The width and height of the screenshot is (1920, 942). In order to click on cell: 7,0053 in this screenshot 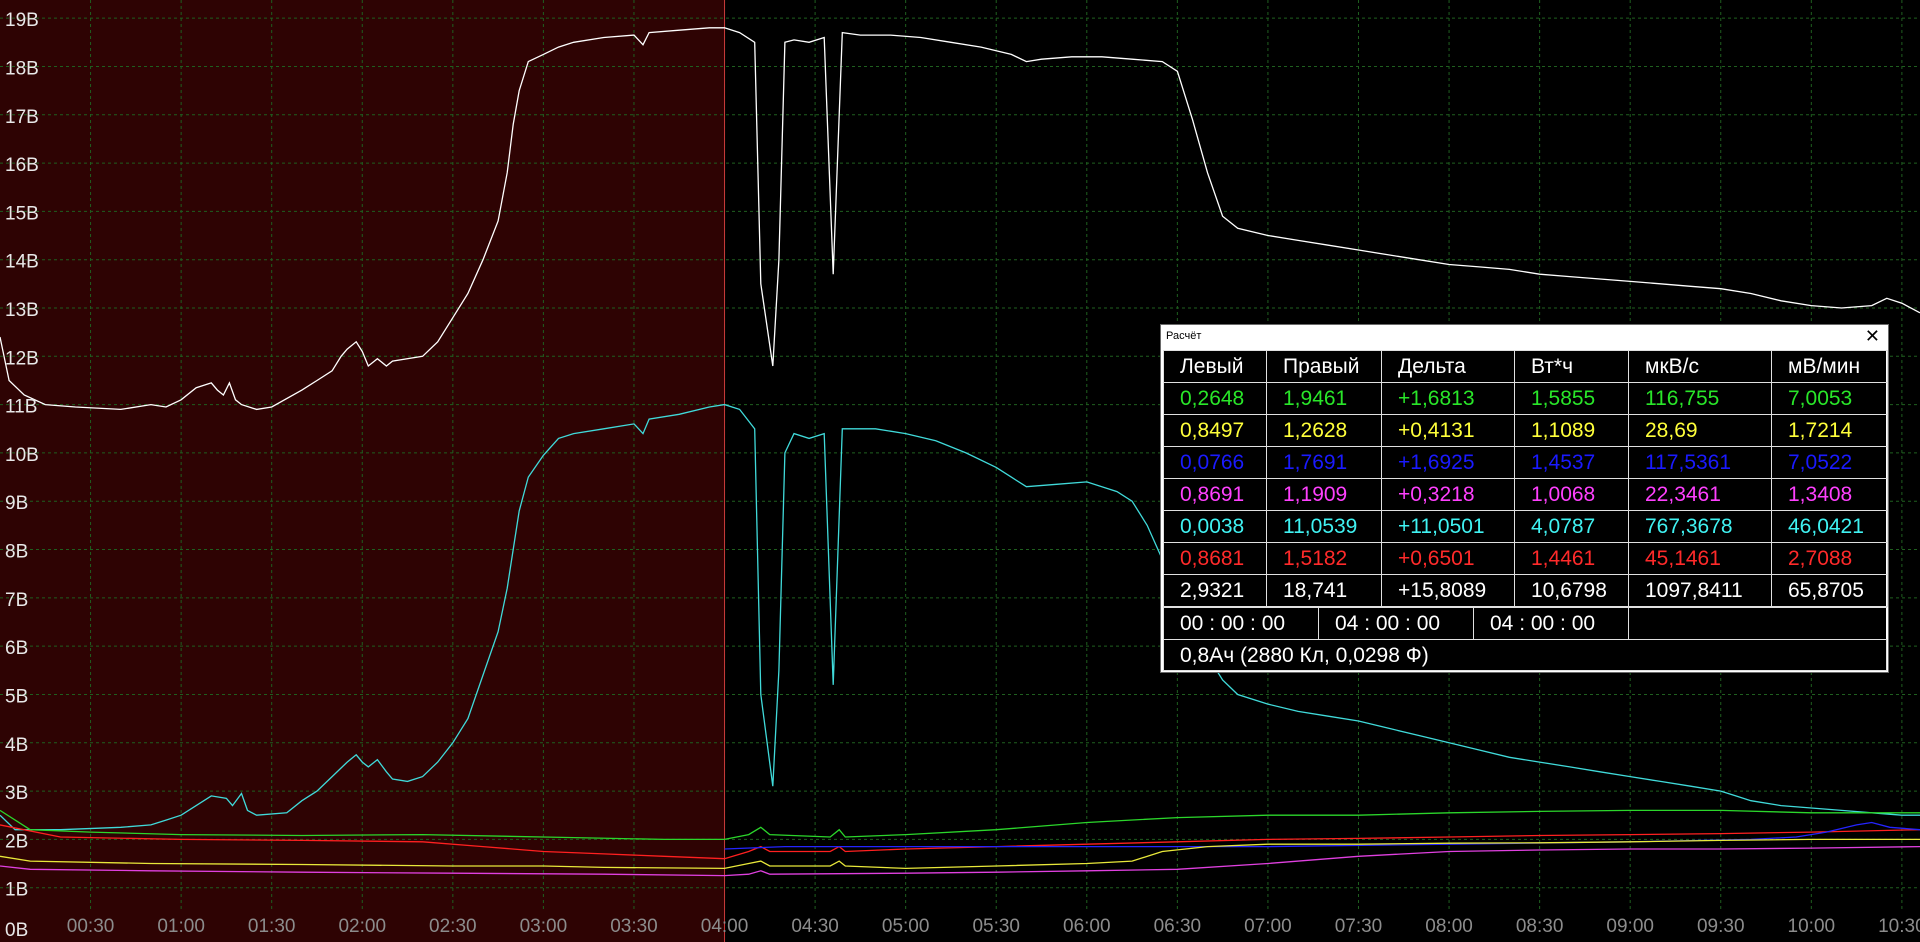, I will do `click(1829, 398)`.